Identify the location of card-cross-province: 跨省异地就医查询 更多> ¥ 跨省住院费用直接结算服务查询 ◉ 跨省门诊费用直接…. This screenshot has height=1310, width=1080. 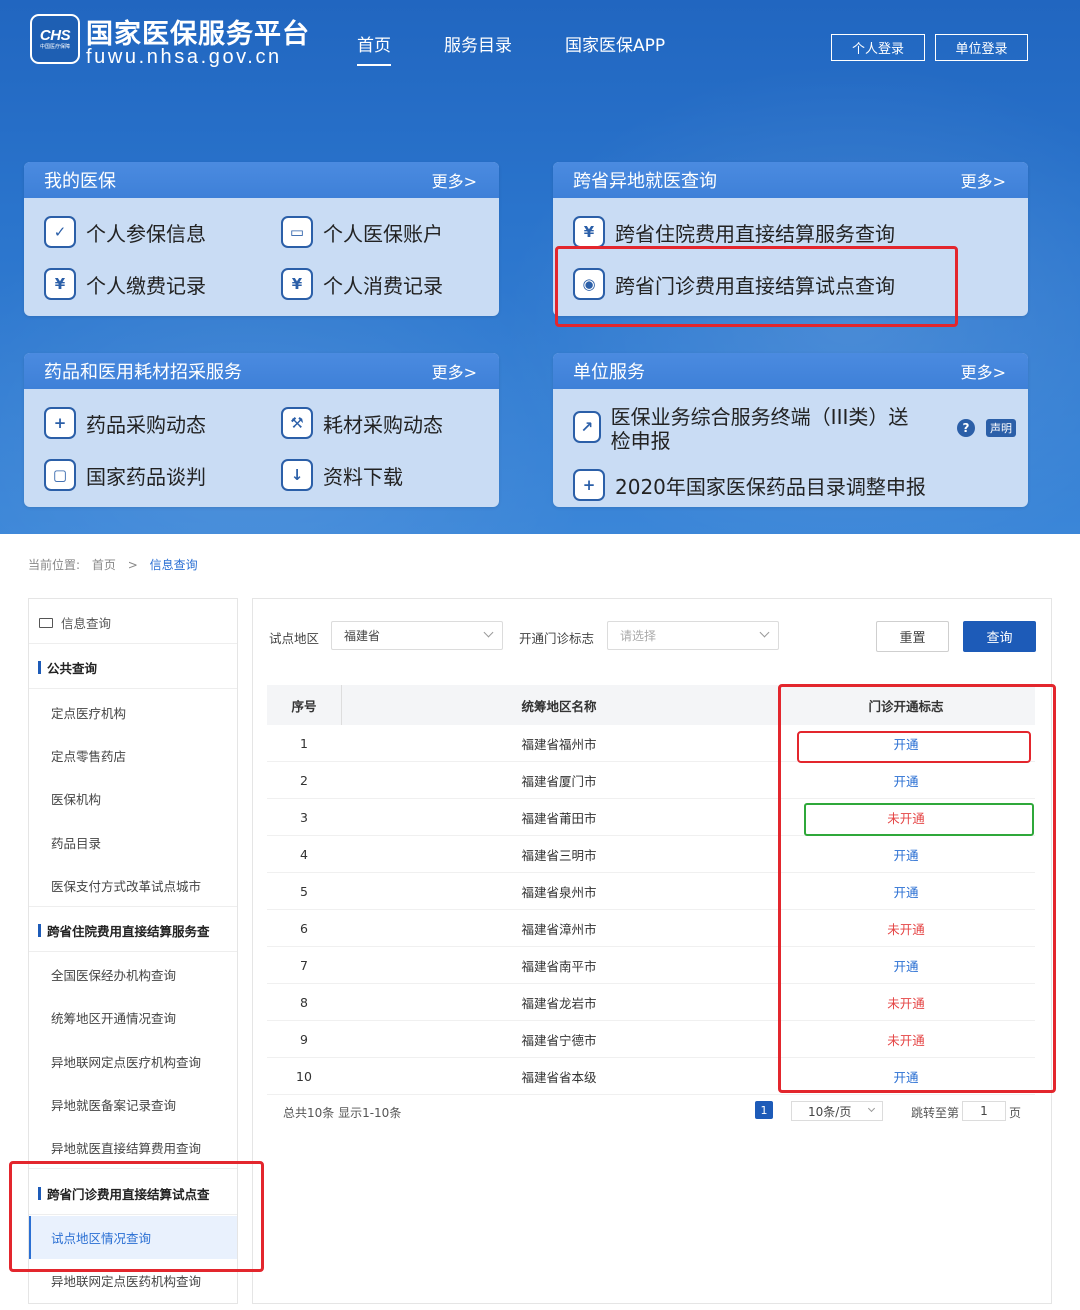
(790, 239).